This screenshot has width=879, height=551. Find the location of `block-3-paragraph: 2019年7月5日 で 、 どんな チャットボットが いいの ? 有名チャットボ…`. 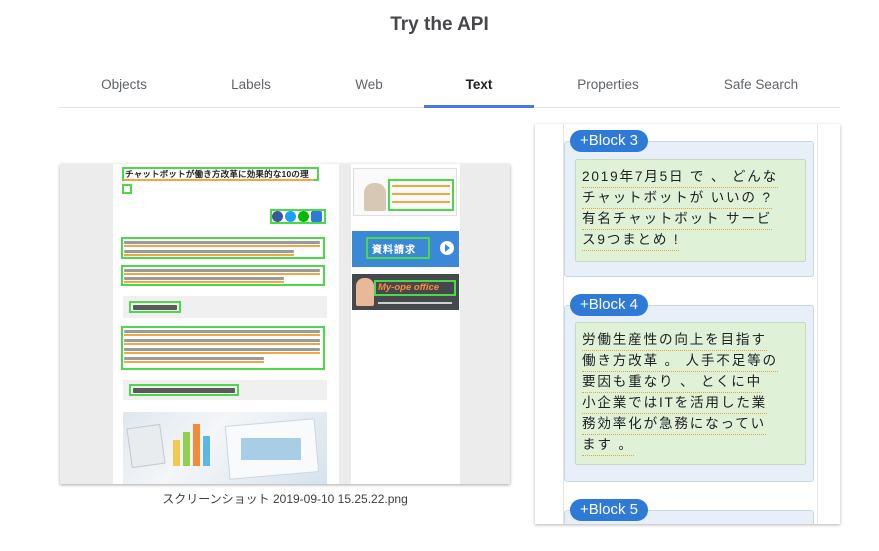

block-3-paragraph: 2019年7月5日 で 、 どんな チャットボットが いいの ? 有名チャットボ… is located at coordinates (690, 210).